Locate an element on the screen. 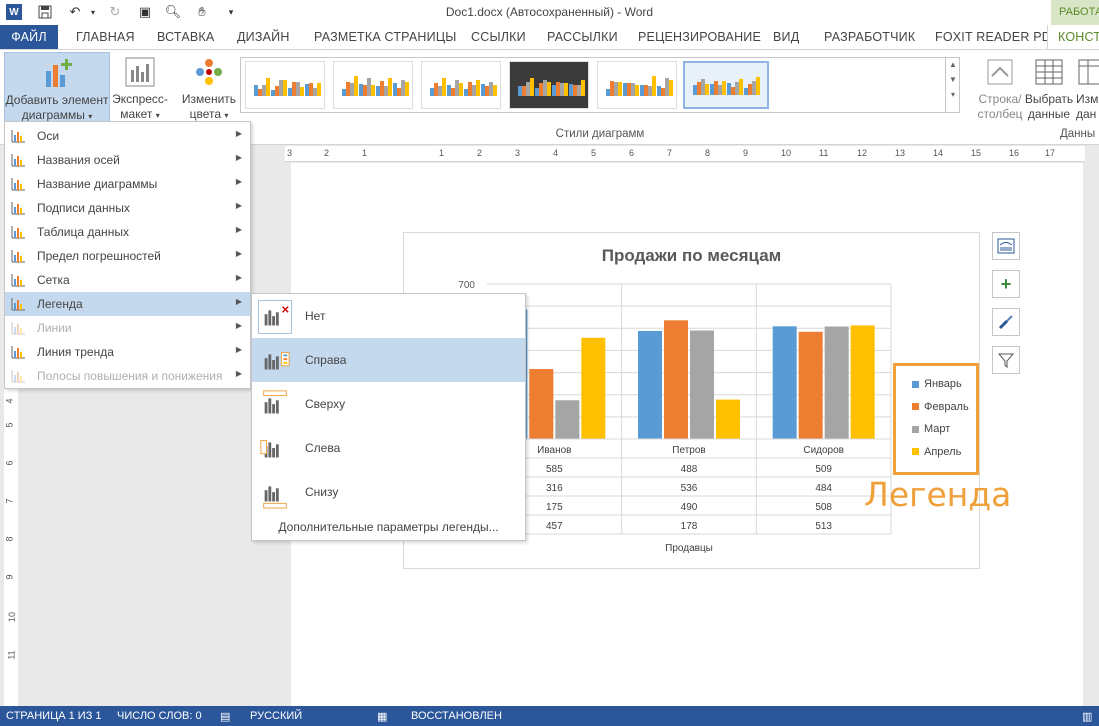  legend-option-left: Слева is located at coordinates (388, 448).